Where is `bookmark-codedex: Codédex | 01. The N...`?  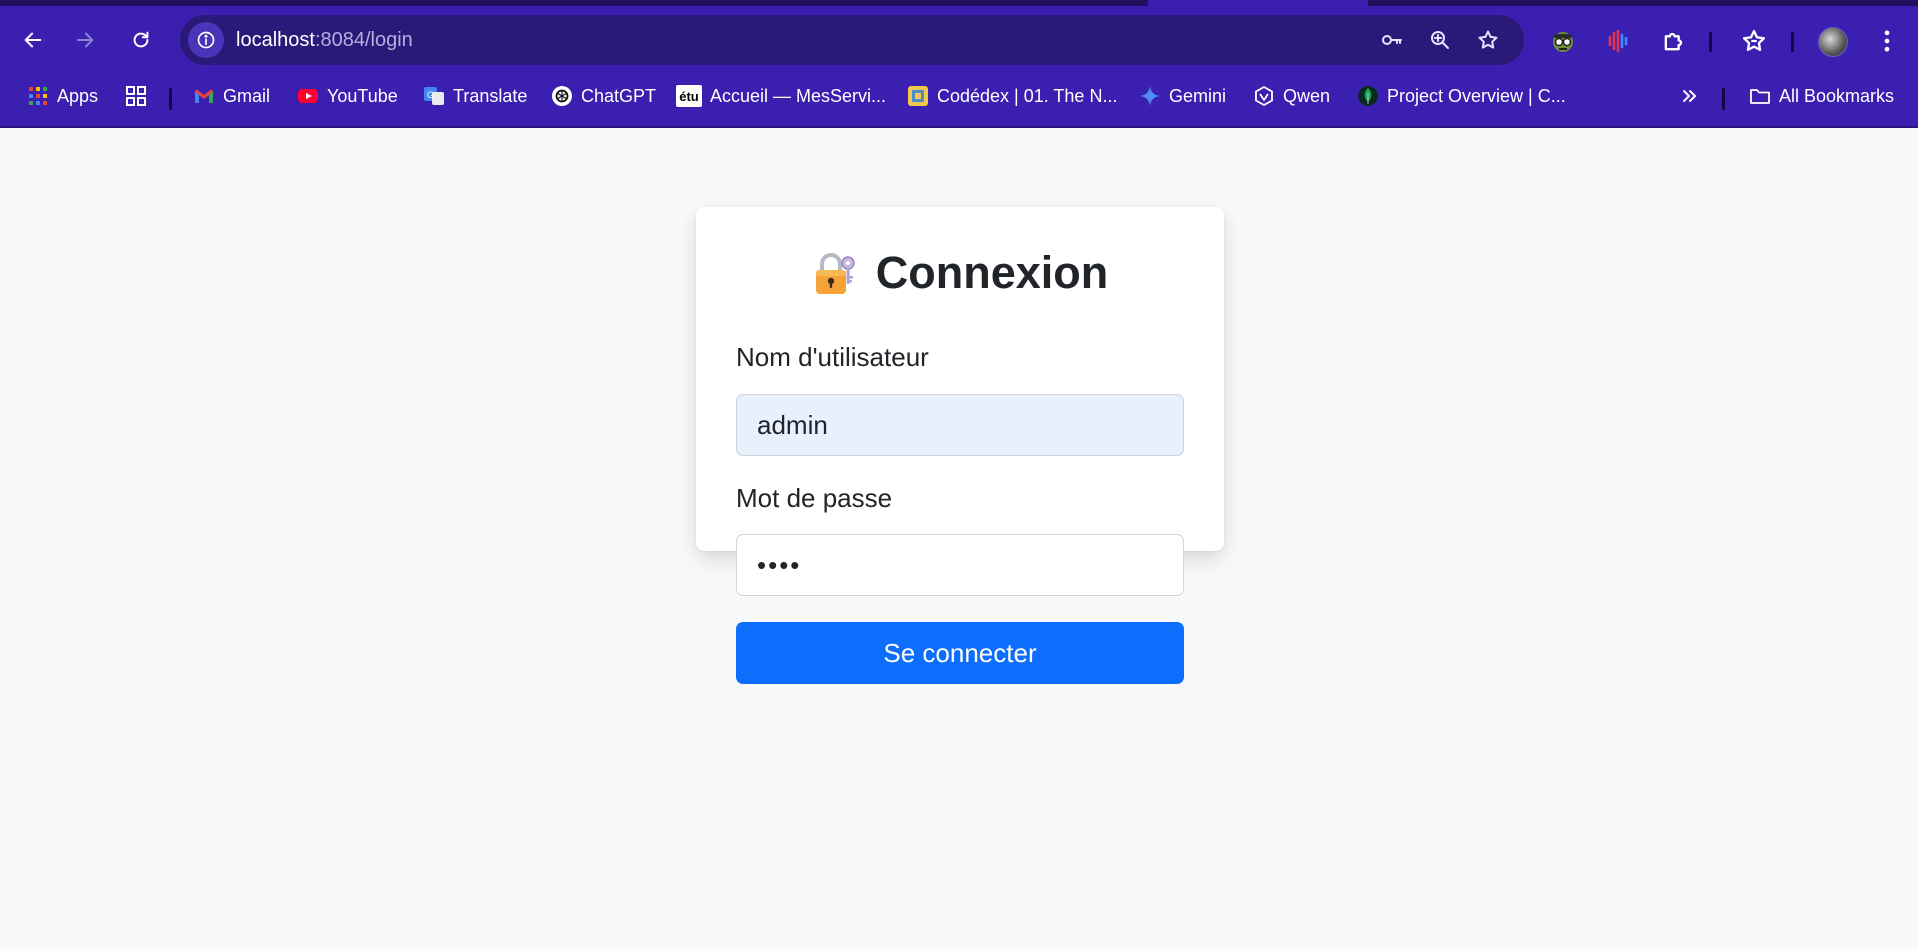
bookmark-codedex: Codédex | 01. The N... is located at coordinates (1012, 96).